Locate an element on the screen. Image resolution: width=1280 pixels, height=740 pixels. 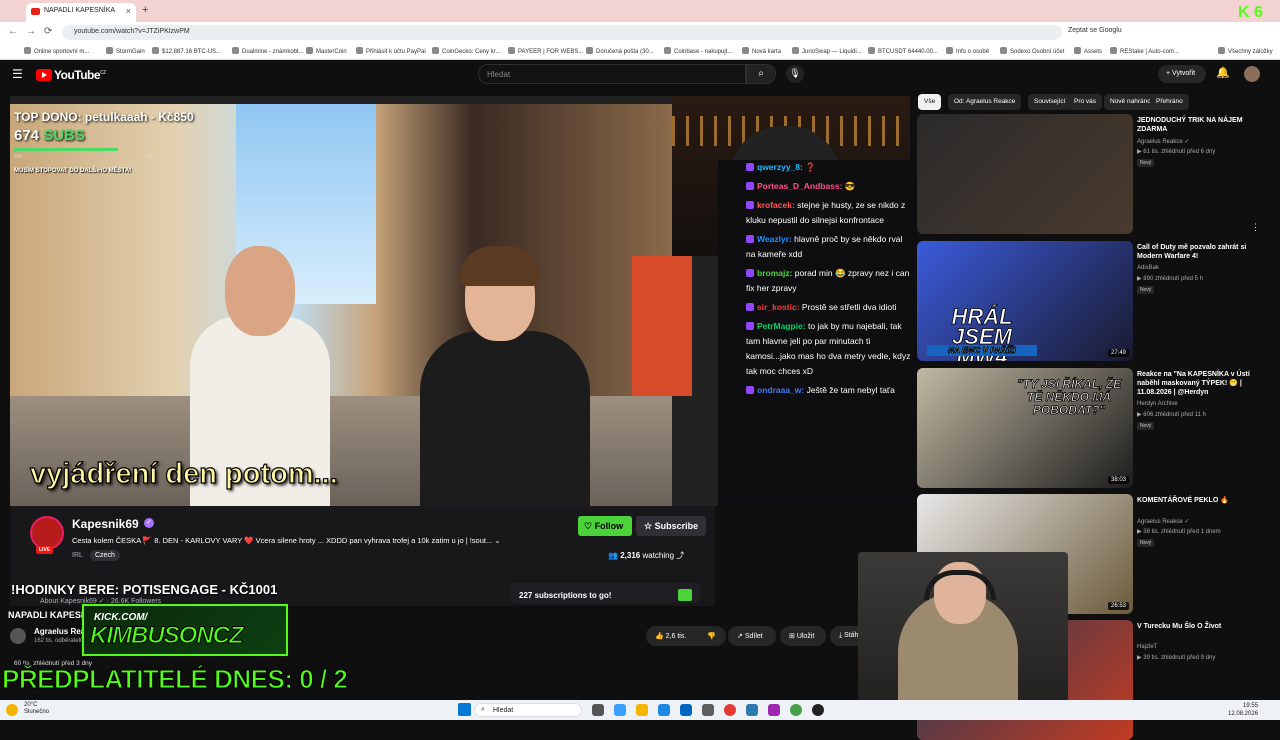
thumbnail-subtext: NA EWC V PAŘÍŽI is located at coordinates (982, 350).